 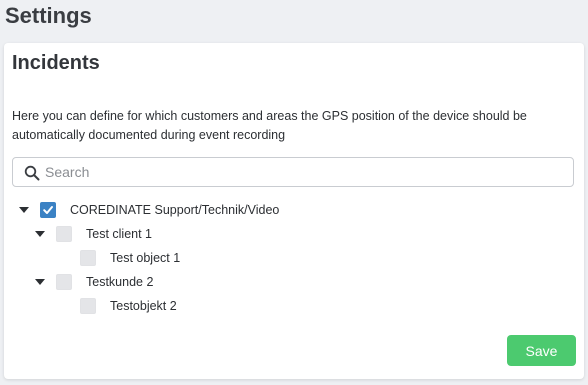 I want to click on search-box, so click(x=293, y=172).